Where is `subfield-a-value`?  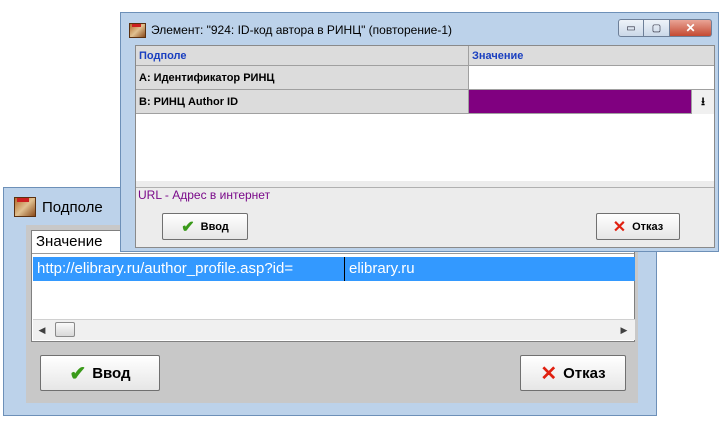 subfield-a-value is located at coordinates (591, 78).